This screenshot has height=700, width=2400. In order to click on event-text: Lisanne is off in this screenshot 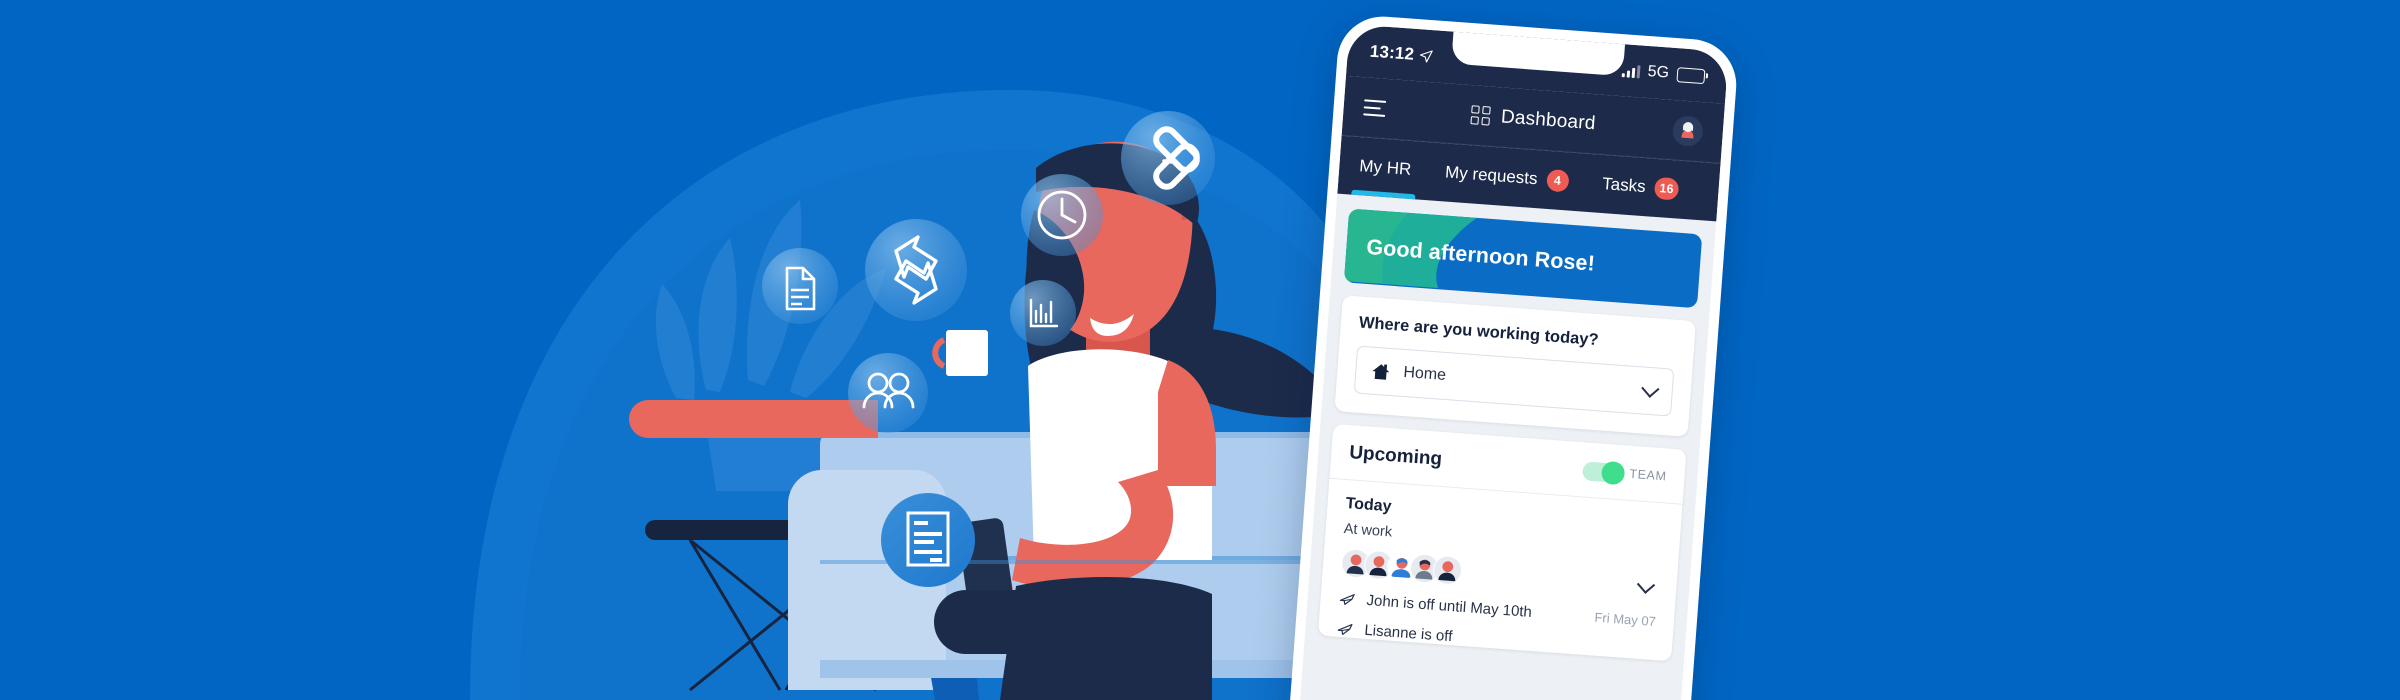, I will do `click(1408, 633)`.